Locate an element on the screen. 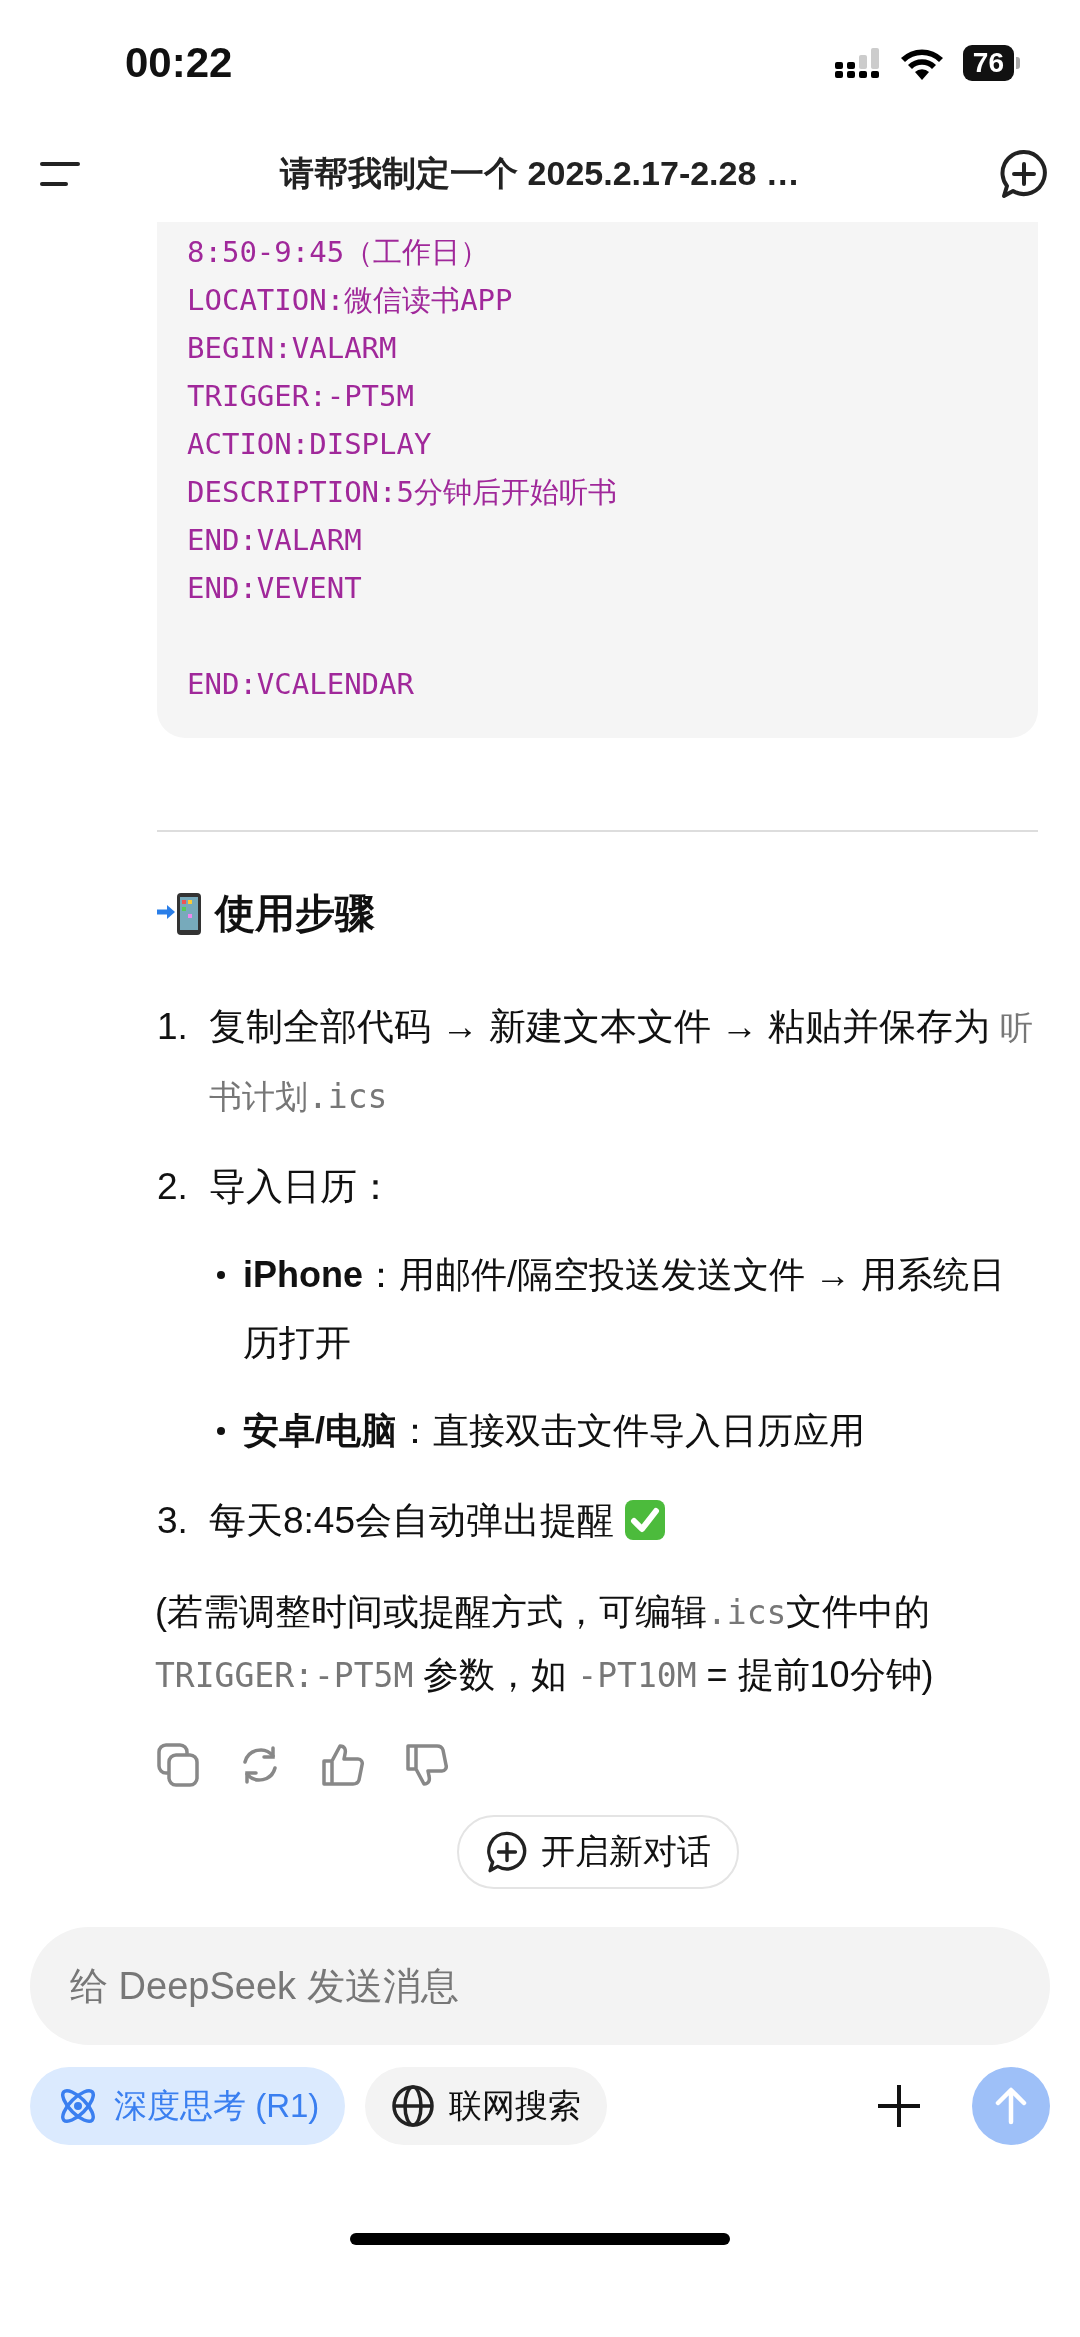  step-text: 每天8:45会自动弹出提醒 is located at coordinates (411, 1520).